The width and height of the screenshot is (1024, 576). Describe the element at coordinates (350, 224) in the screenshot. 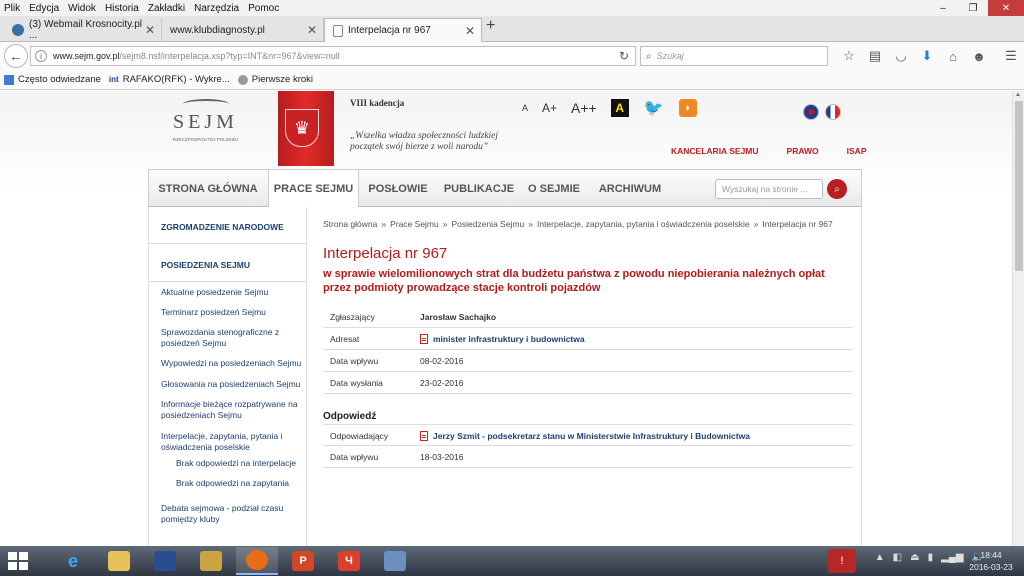

I see `breadcrumb-item: Strona główna` at that location.